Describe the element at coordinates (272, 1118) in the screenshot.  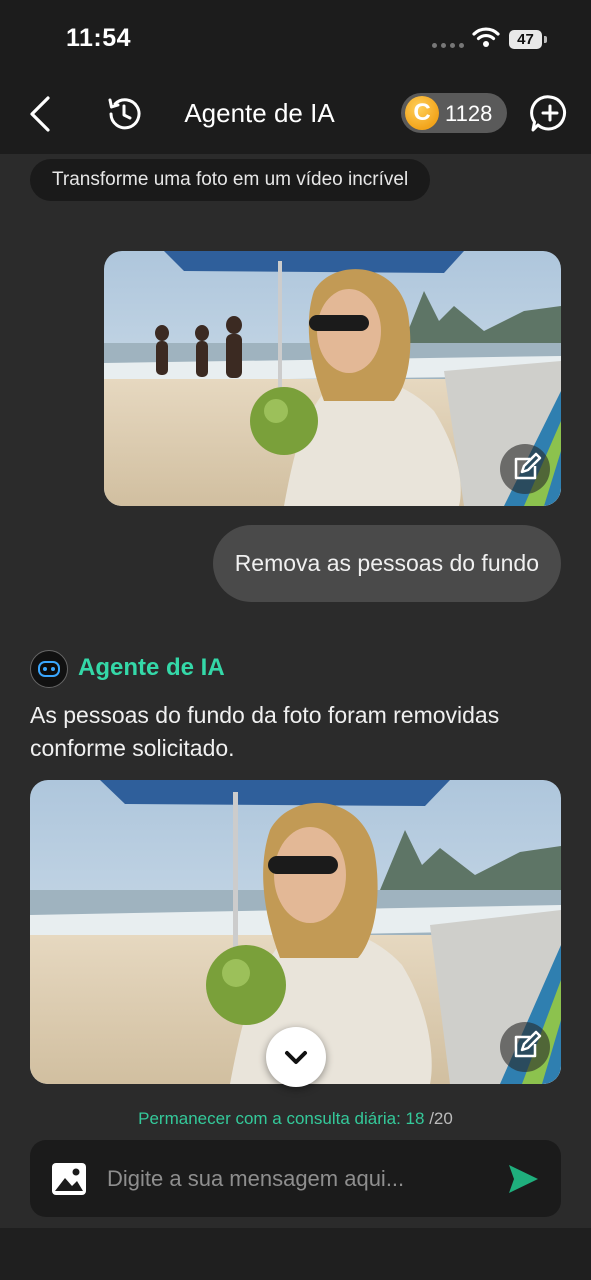
I see `quota-label: Permanecer com a consulta diária:` at that location.